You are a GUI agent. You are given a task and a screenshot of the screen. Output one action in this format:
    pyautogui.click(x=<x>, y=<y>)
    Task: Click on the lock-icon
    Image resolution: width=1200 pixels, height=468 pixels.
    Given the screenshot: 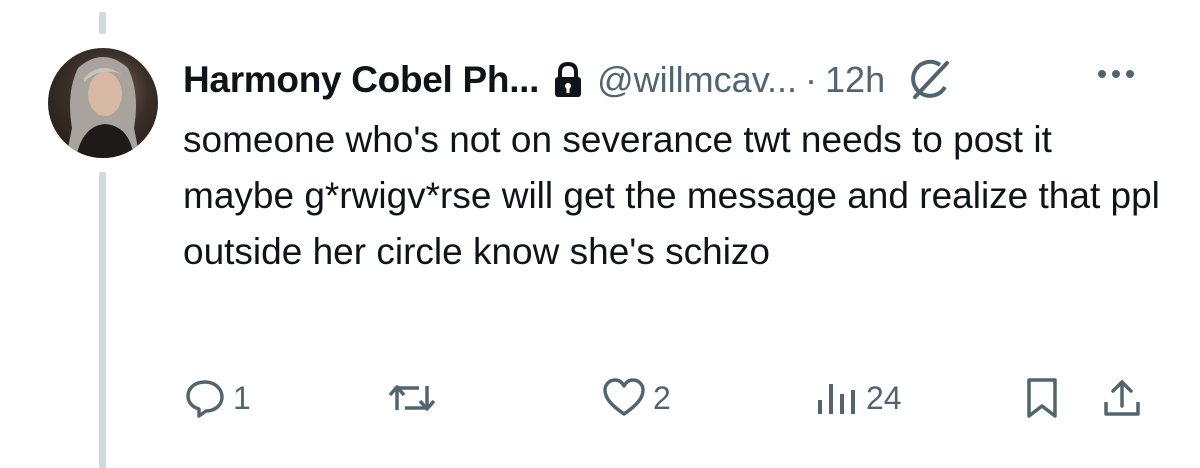 What is the action you would take?
    pyautogui.click(x=568, y=80)
    